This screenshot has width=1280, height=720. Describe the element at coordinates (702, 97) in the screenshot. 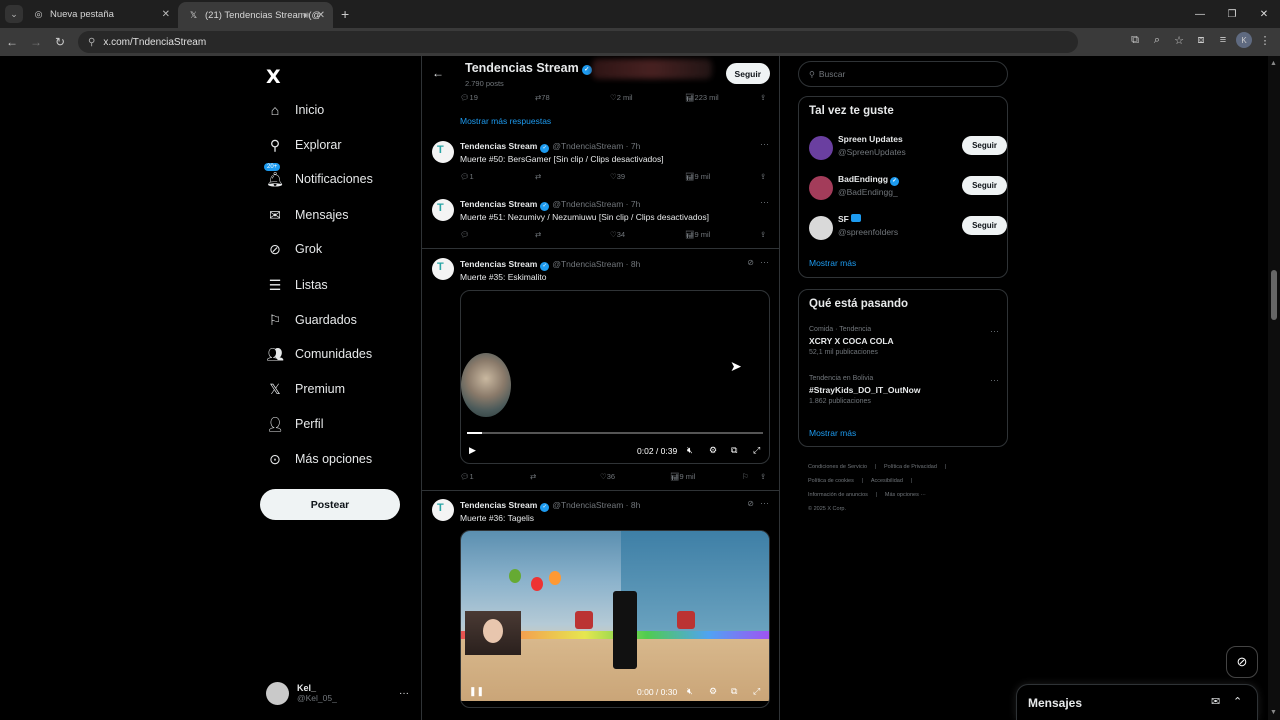

I see `views-button: 📊︎ 223 mil` at that location.